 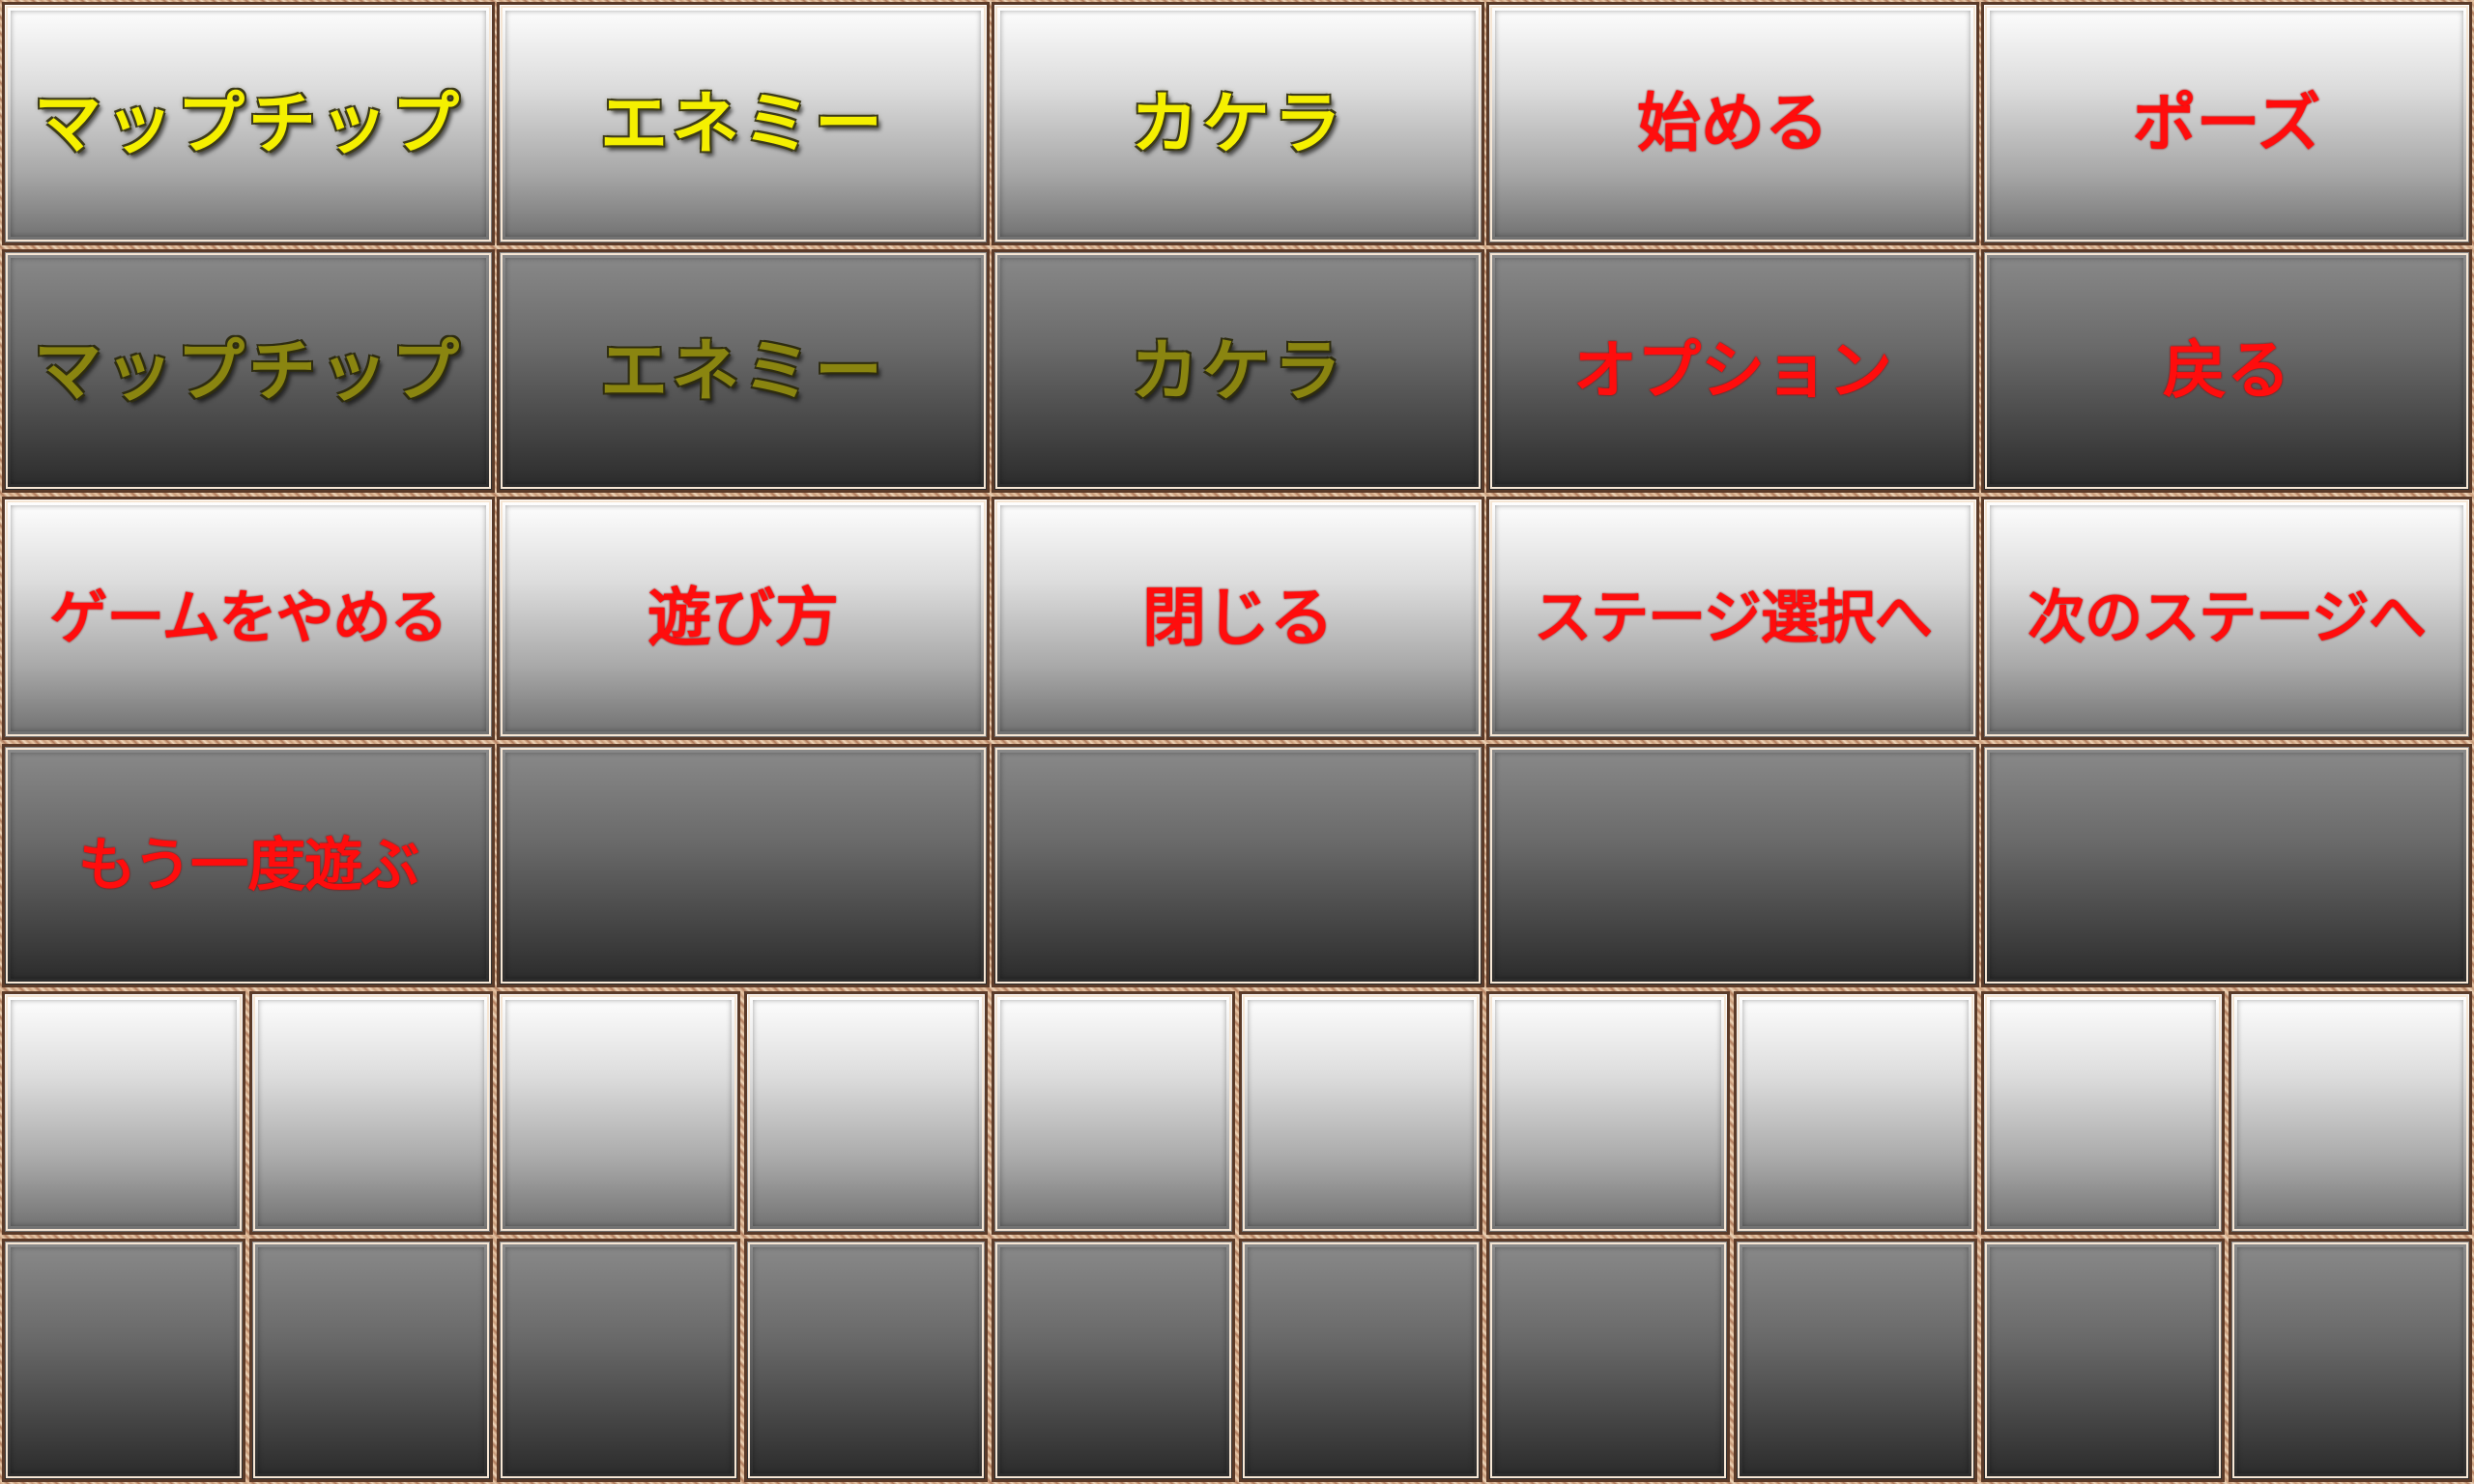 I want to click on stage-select-button: ステージ選択へ, so click(x=1733, y=618).